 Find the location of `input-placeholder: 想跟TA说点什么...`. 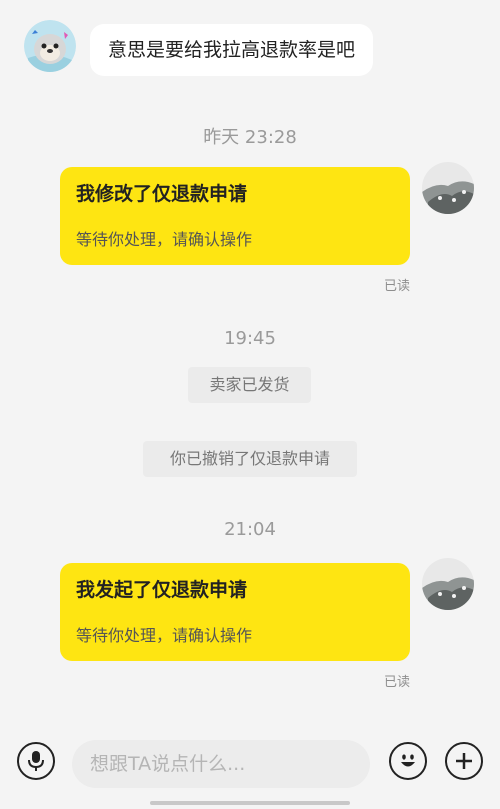

input-placeholder: 想跟TA说点什么... is located at coordinates (168, 764).